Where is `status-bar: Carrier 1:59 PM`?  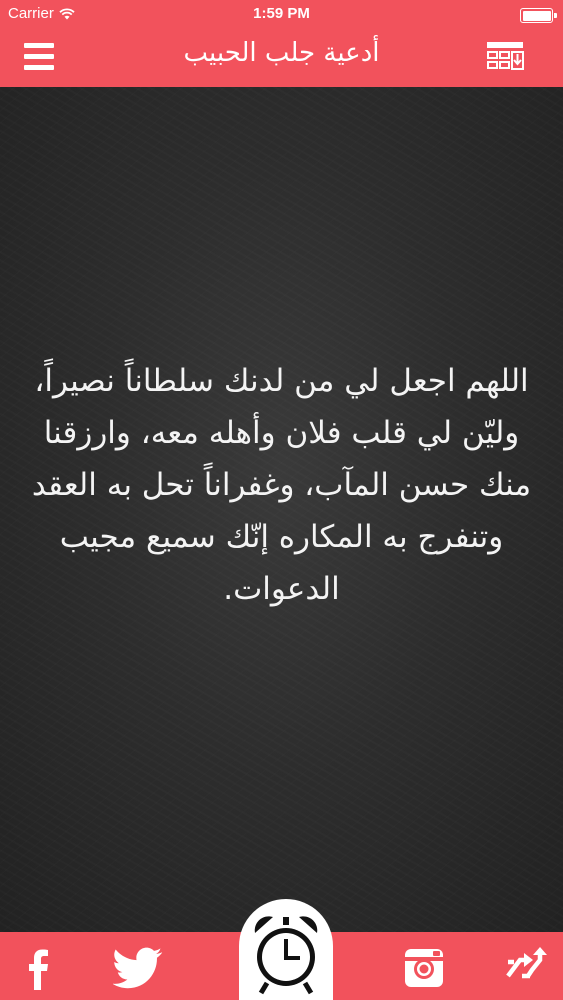
status-bar: Carrier 1:59 PM is located at coordinates (281, 15).